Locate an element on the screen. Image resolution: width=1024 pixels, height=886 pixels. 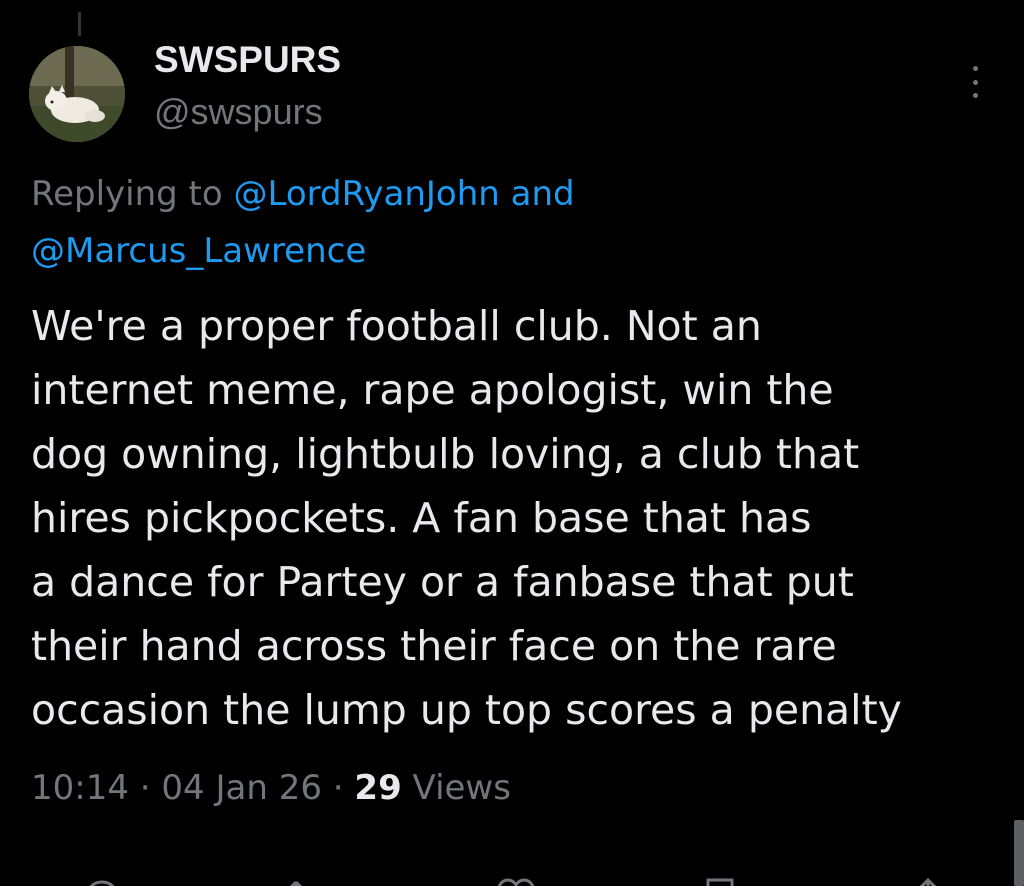
mention-link-lordryanjohn: @LordRyanJohn is located at coordinates (367, 194).